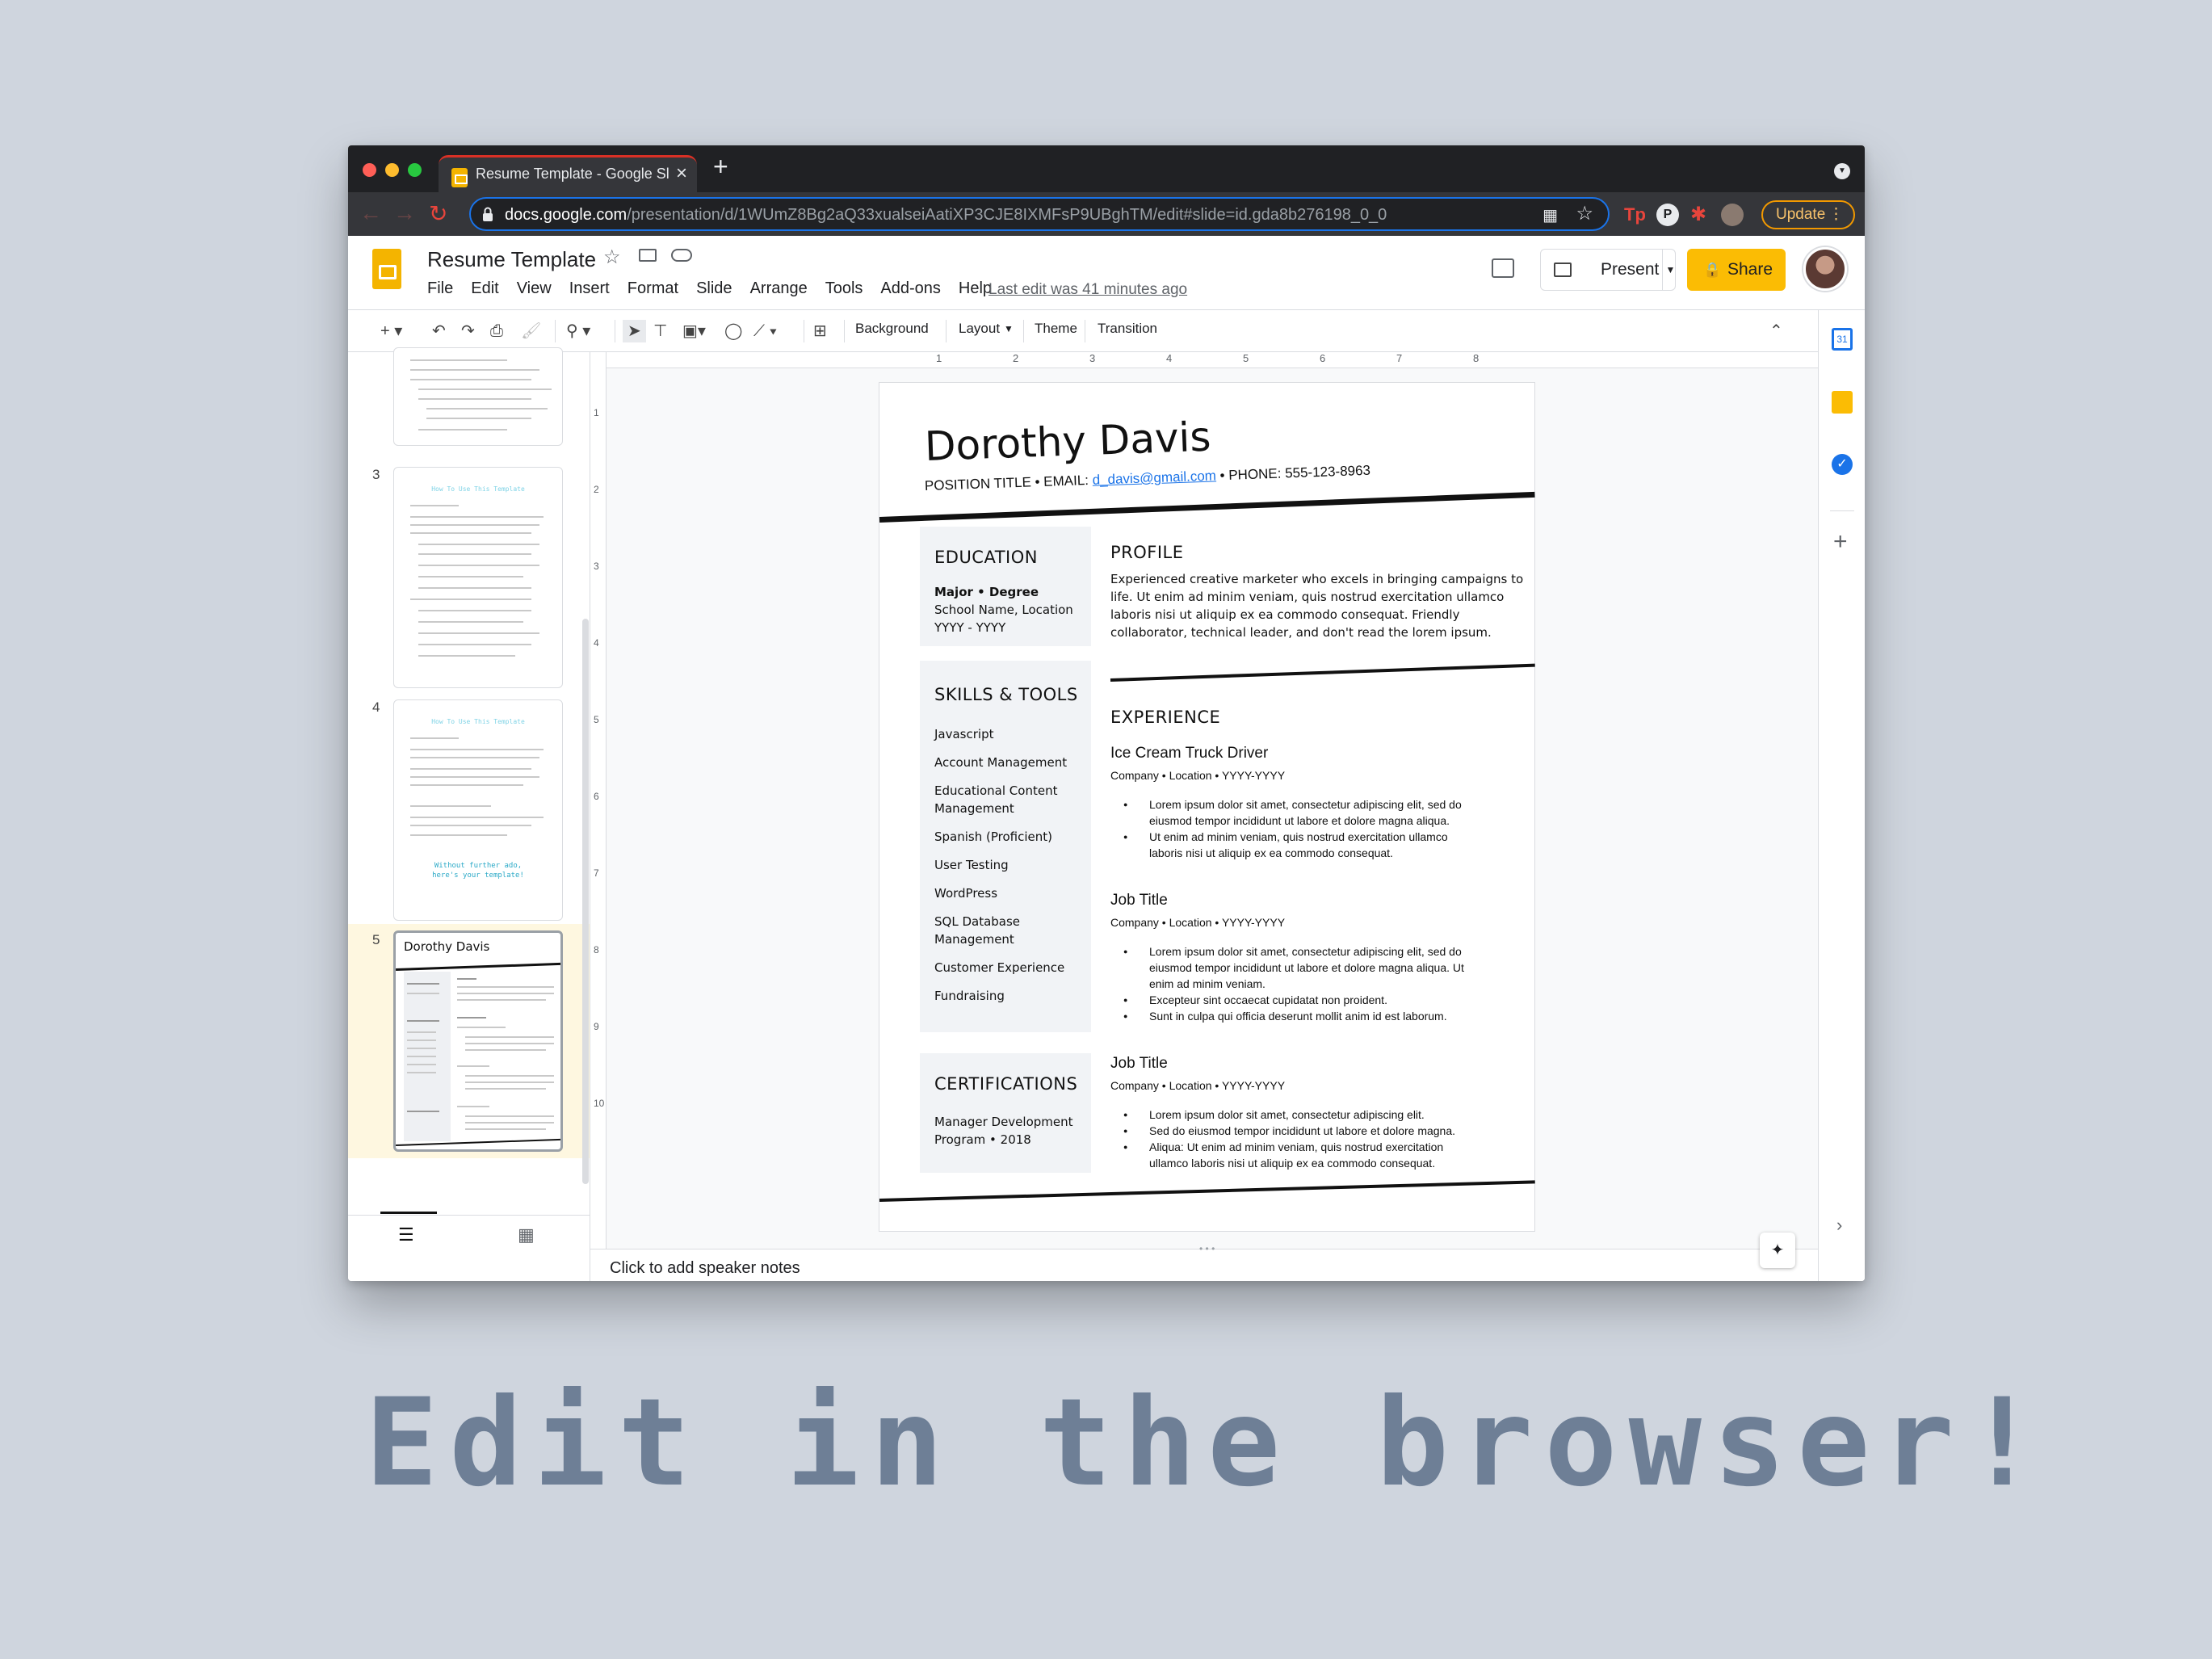  I want to click on theme-button: Theme, so click(1056, 329).